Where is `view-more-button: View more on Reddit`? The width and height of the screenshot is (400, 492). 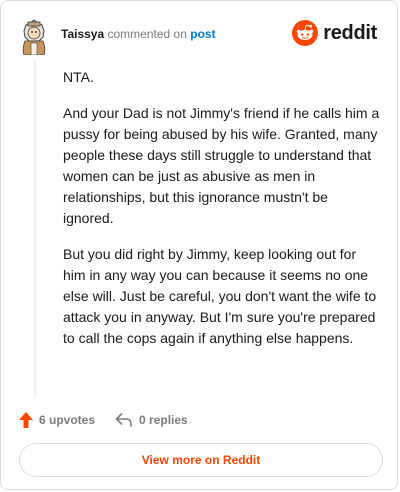 view-more-button: View more on Reddit is located at coordinates (201, 460).